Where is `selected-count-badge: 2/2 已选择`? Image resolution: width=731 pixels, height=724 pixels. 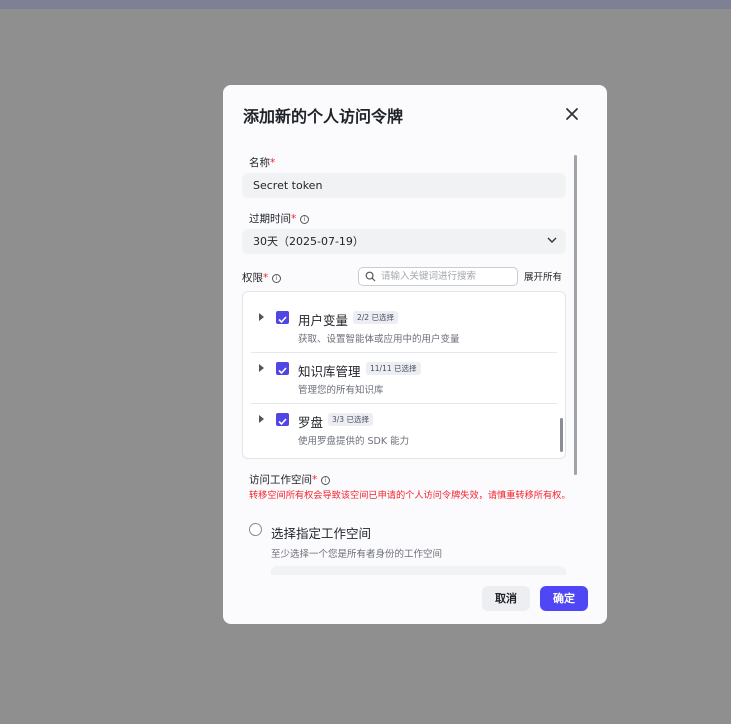
selected-count-badge: 2/2 已选择 is located at coordinates (375, 317).